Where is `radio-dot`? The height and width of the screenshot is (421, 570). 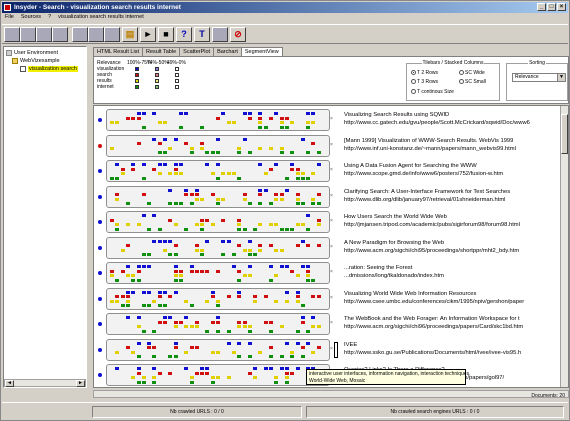
radio-dot is located at coordinates (461, 82).